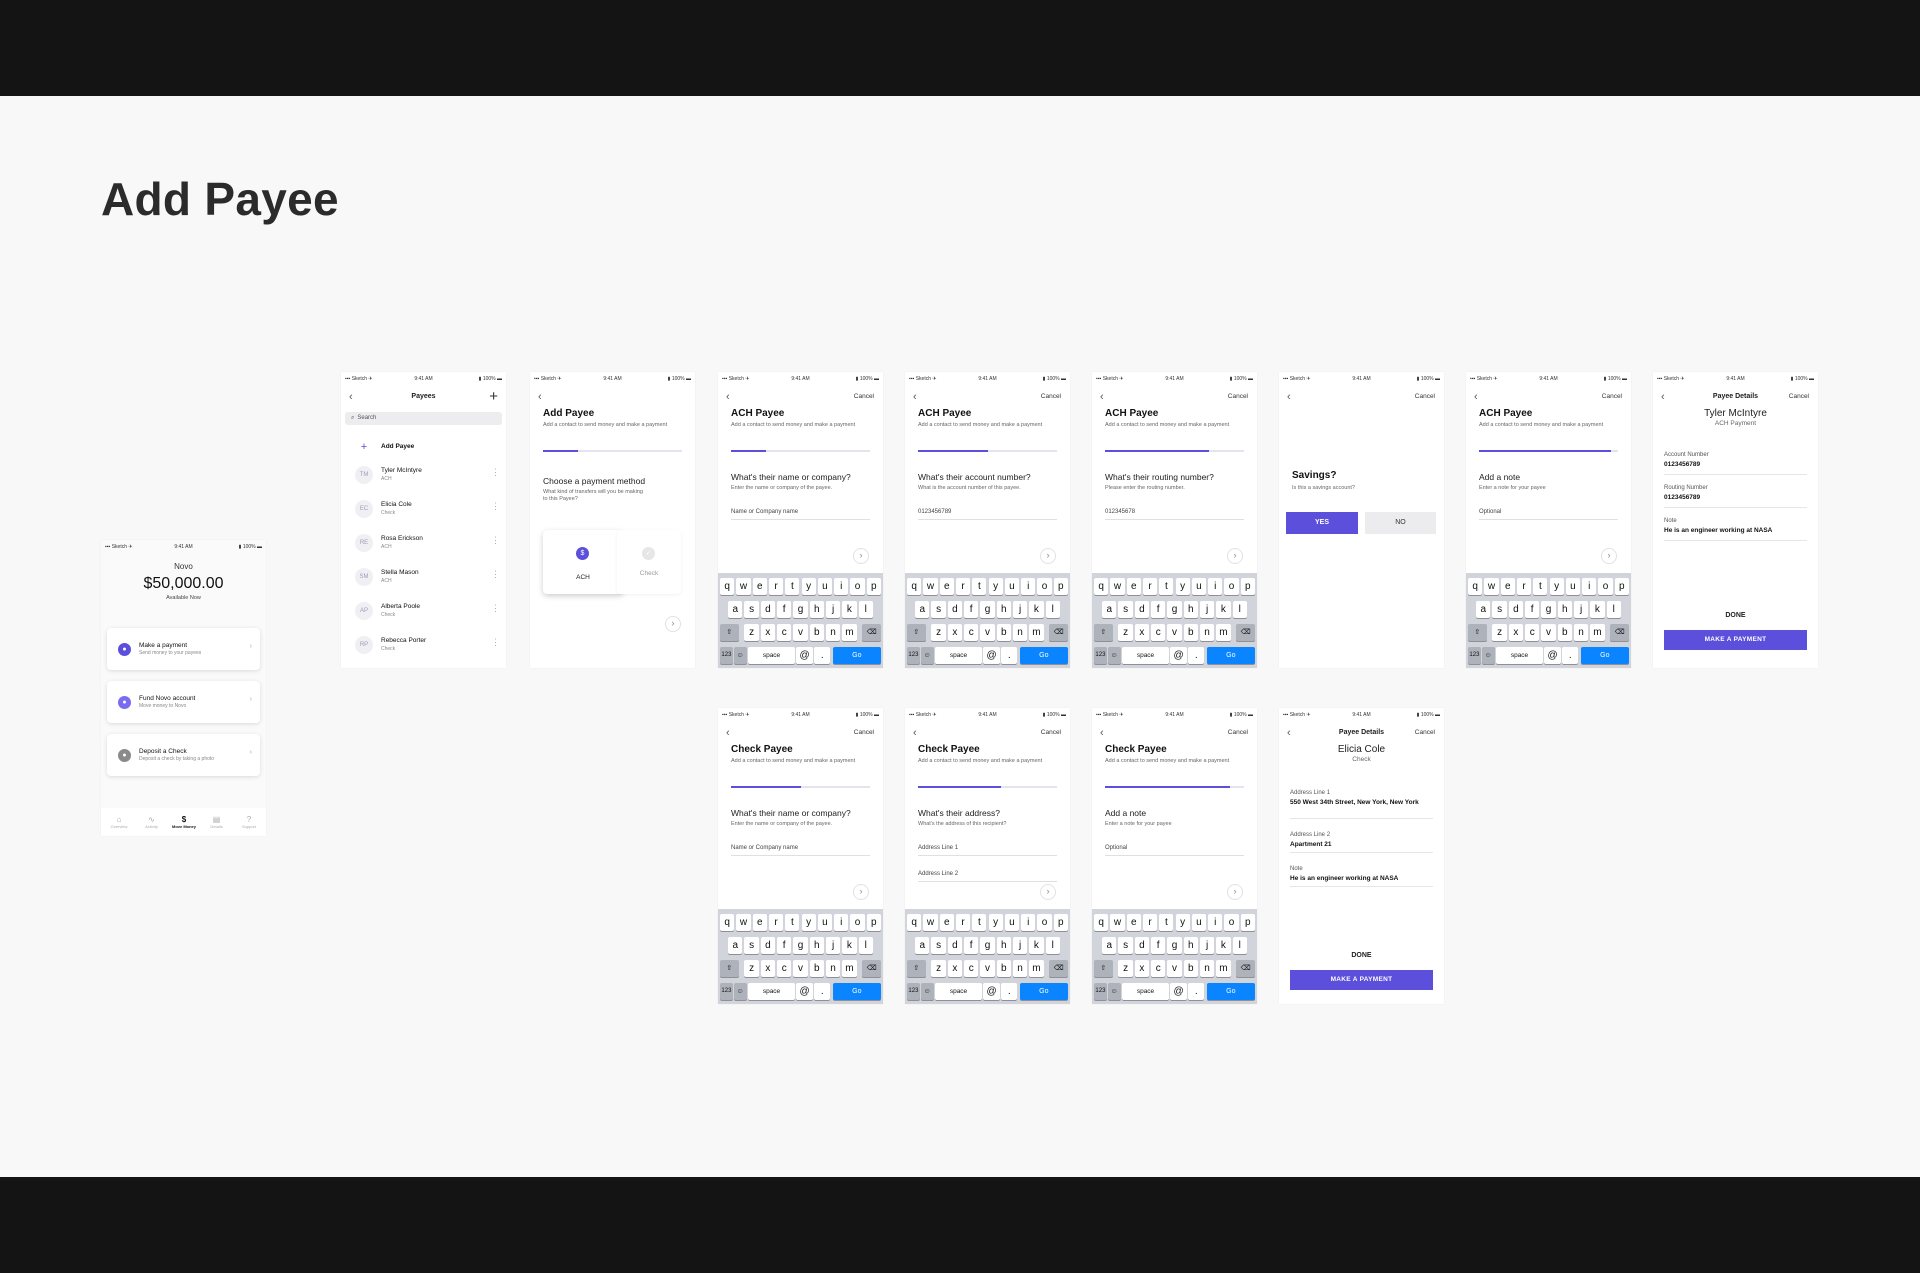 This screenshot has height=1273, width=1920. I want to click on tab-support: ? Support, so click(249, 822).